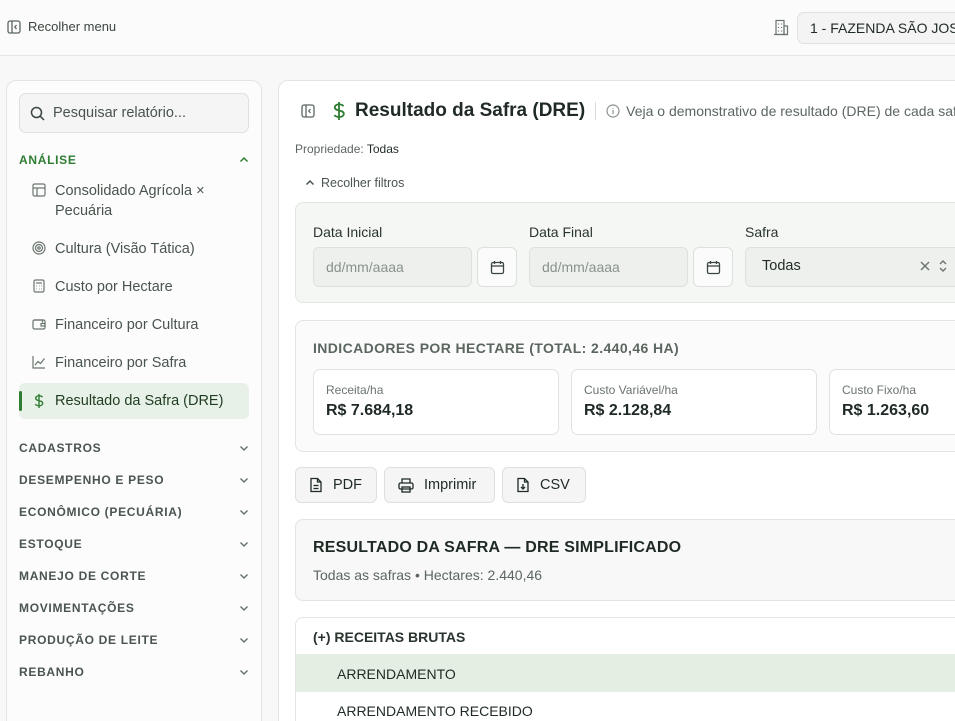 The image size is (955, 721). I want to click on start-date-picker-button, so click(497, 267).